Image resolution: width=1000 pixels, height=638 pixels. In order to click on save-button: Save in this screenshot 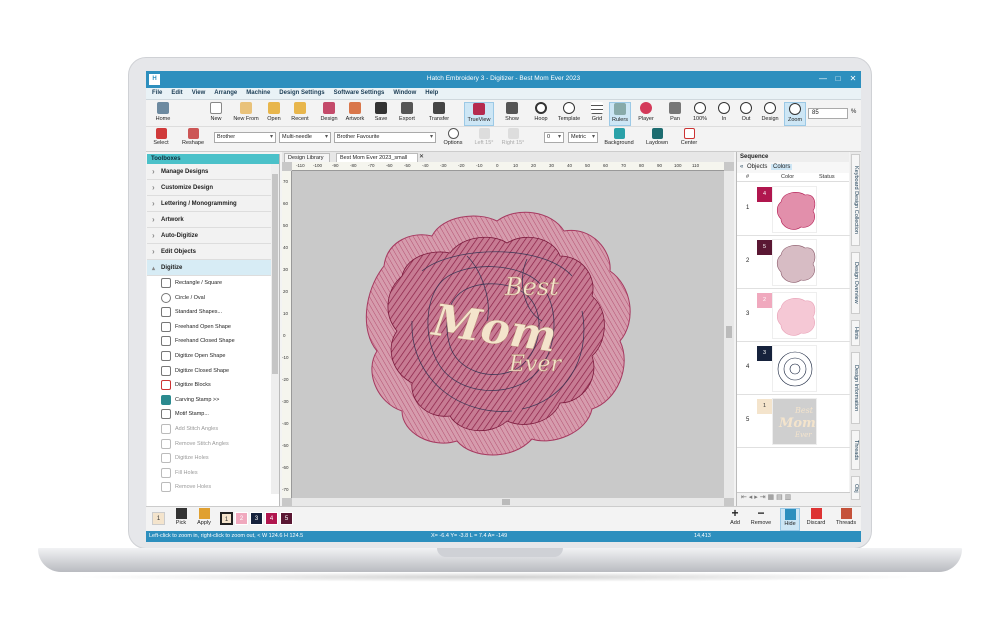, I will do `click(381, 114)`.